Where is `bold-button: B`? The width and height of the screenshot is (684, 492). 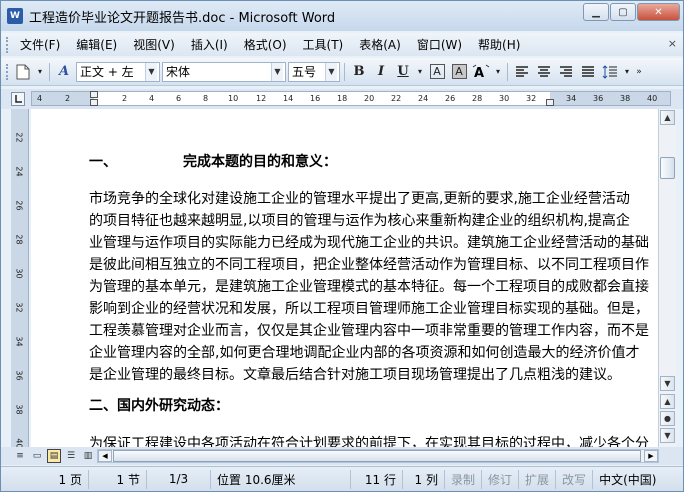 bold-button: B is located at coordinates (359, 72).